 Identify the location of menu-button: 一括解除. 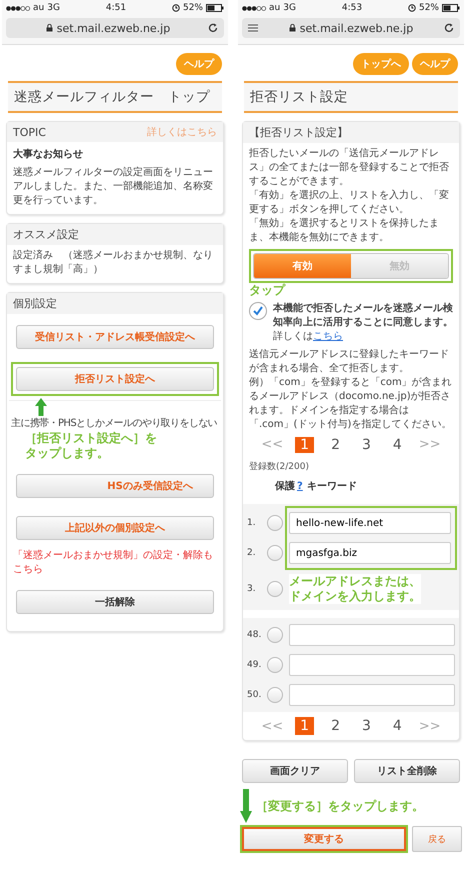
(115, 602).